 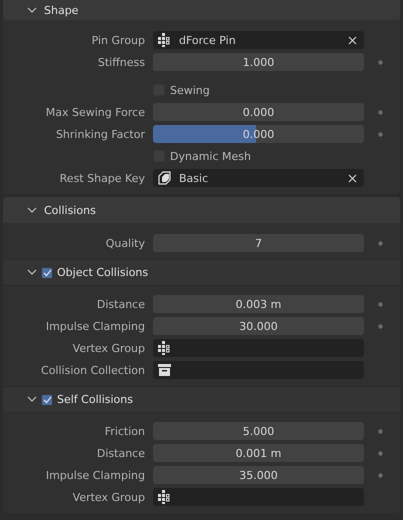 I want to click on number-field: 30.000, so click(x=258, y=326).